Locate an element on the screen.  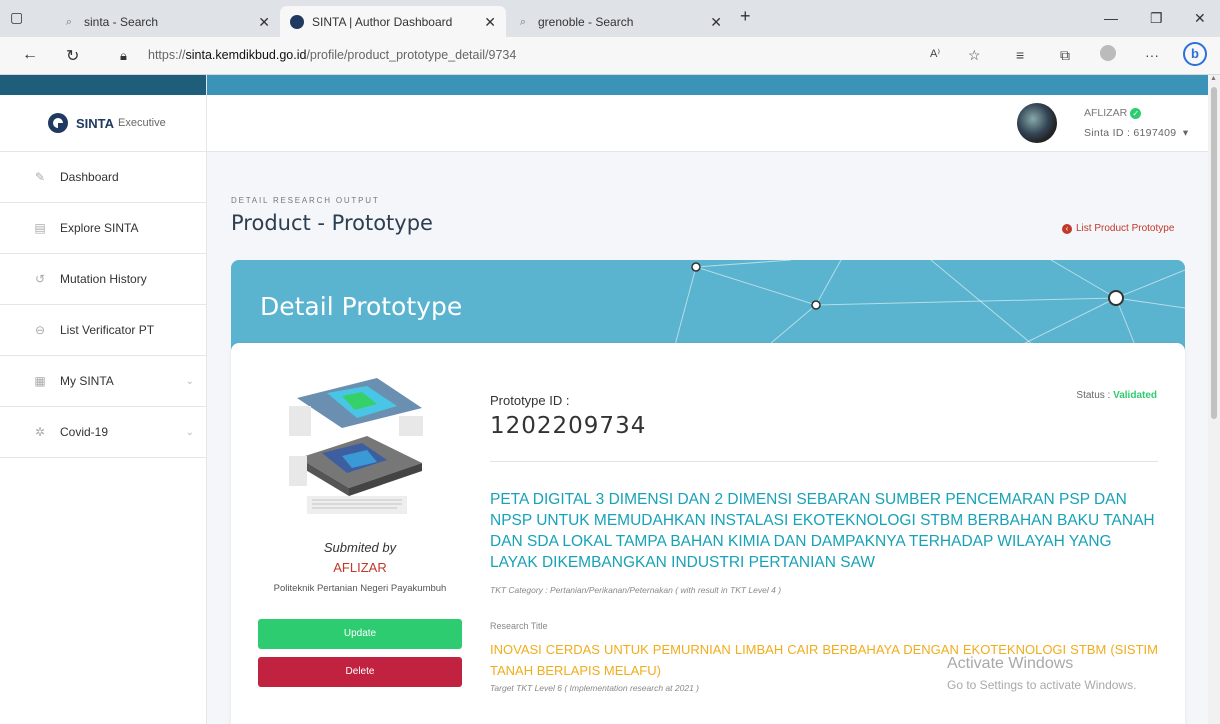
browser-tab-sinta-dashboard: SINTA | Author Dashboard ✕ is located at coordinates (393, 21).